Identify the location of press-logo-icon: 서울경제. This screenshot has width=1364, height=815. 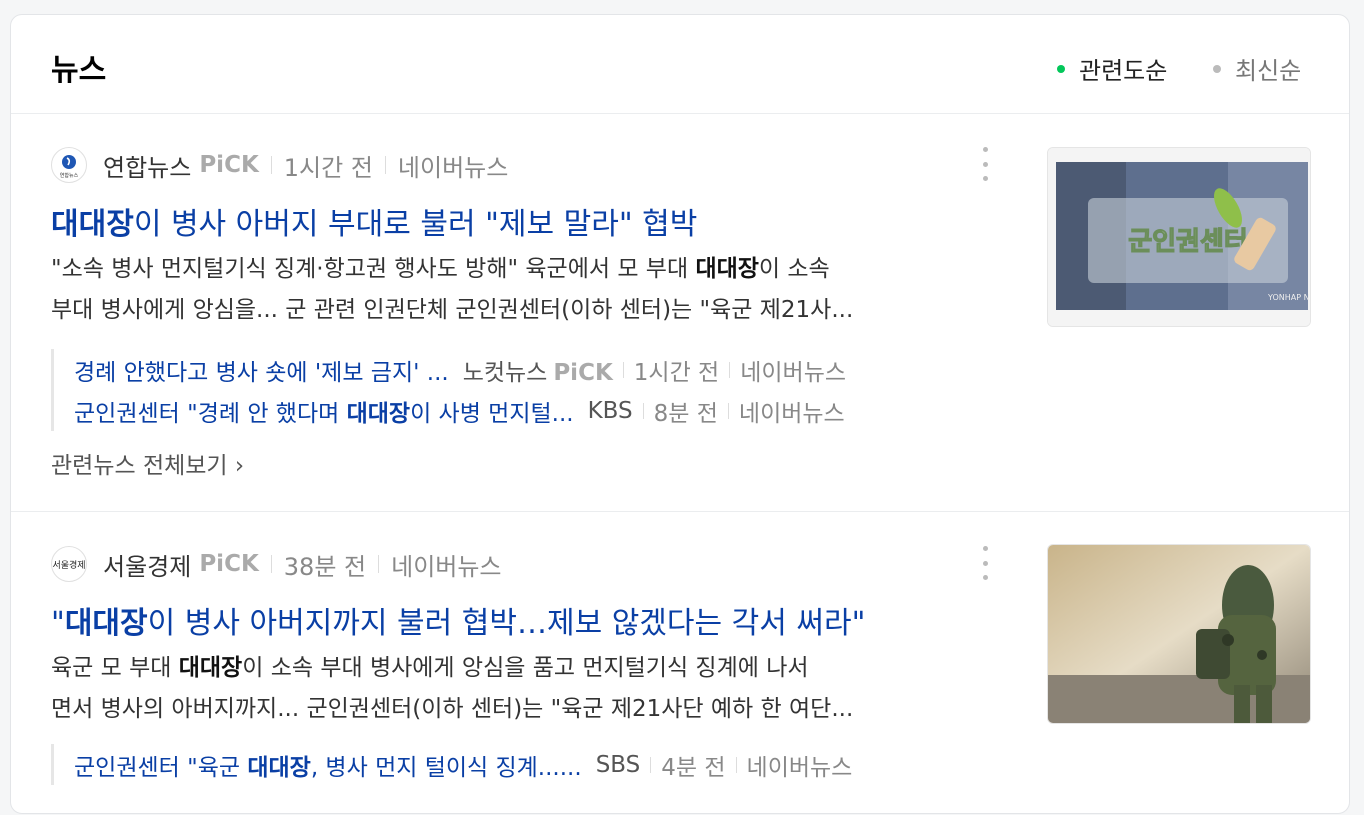
(69, 564).